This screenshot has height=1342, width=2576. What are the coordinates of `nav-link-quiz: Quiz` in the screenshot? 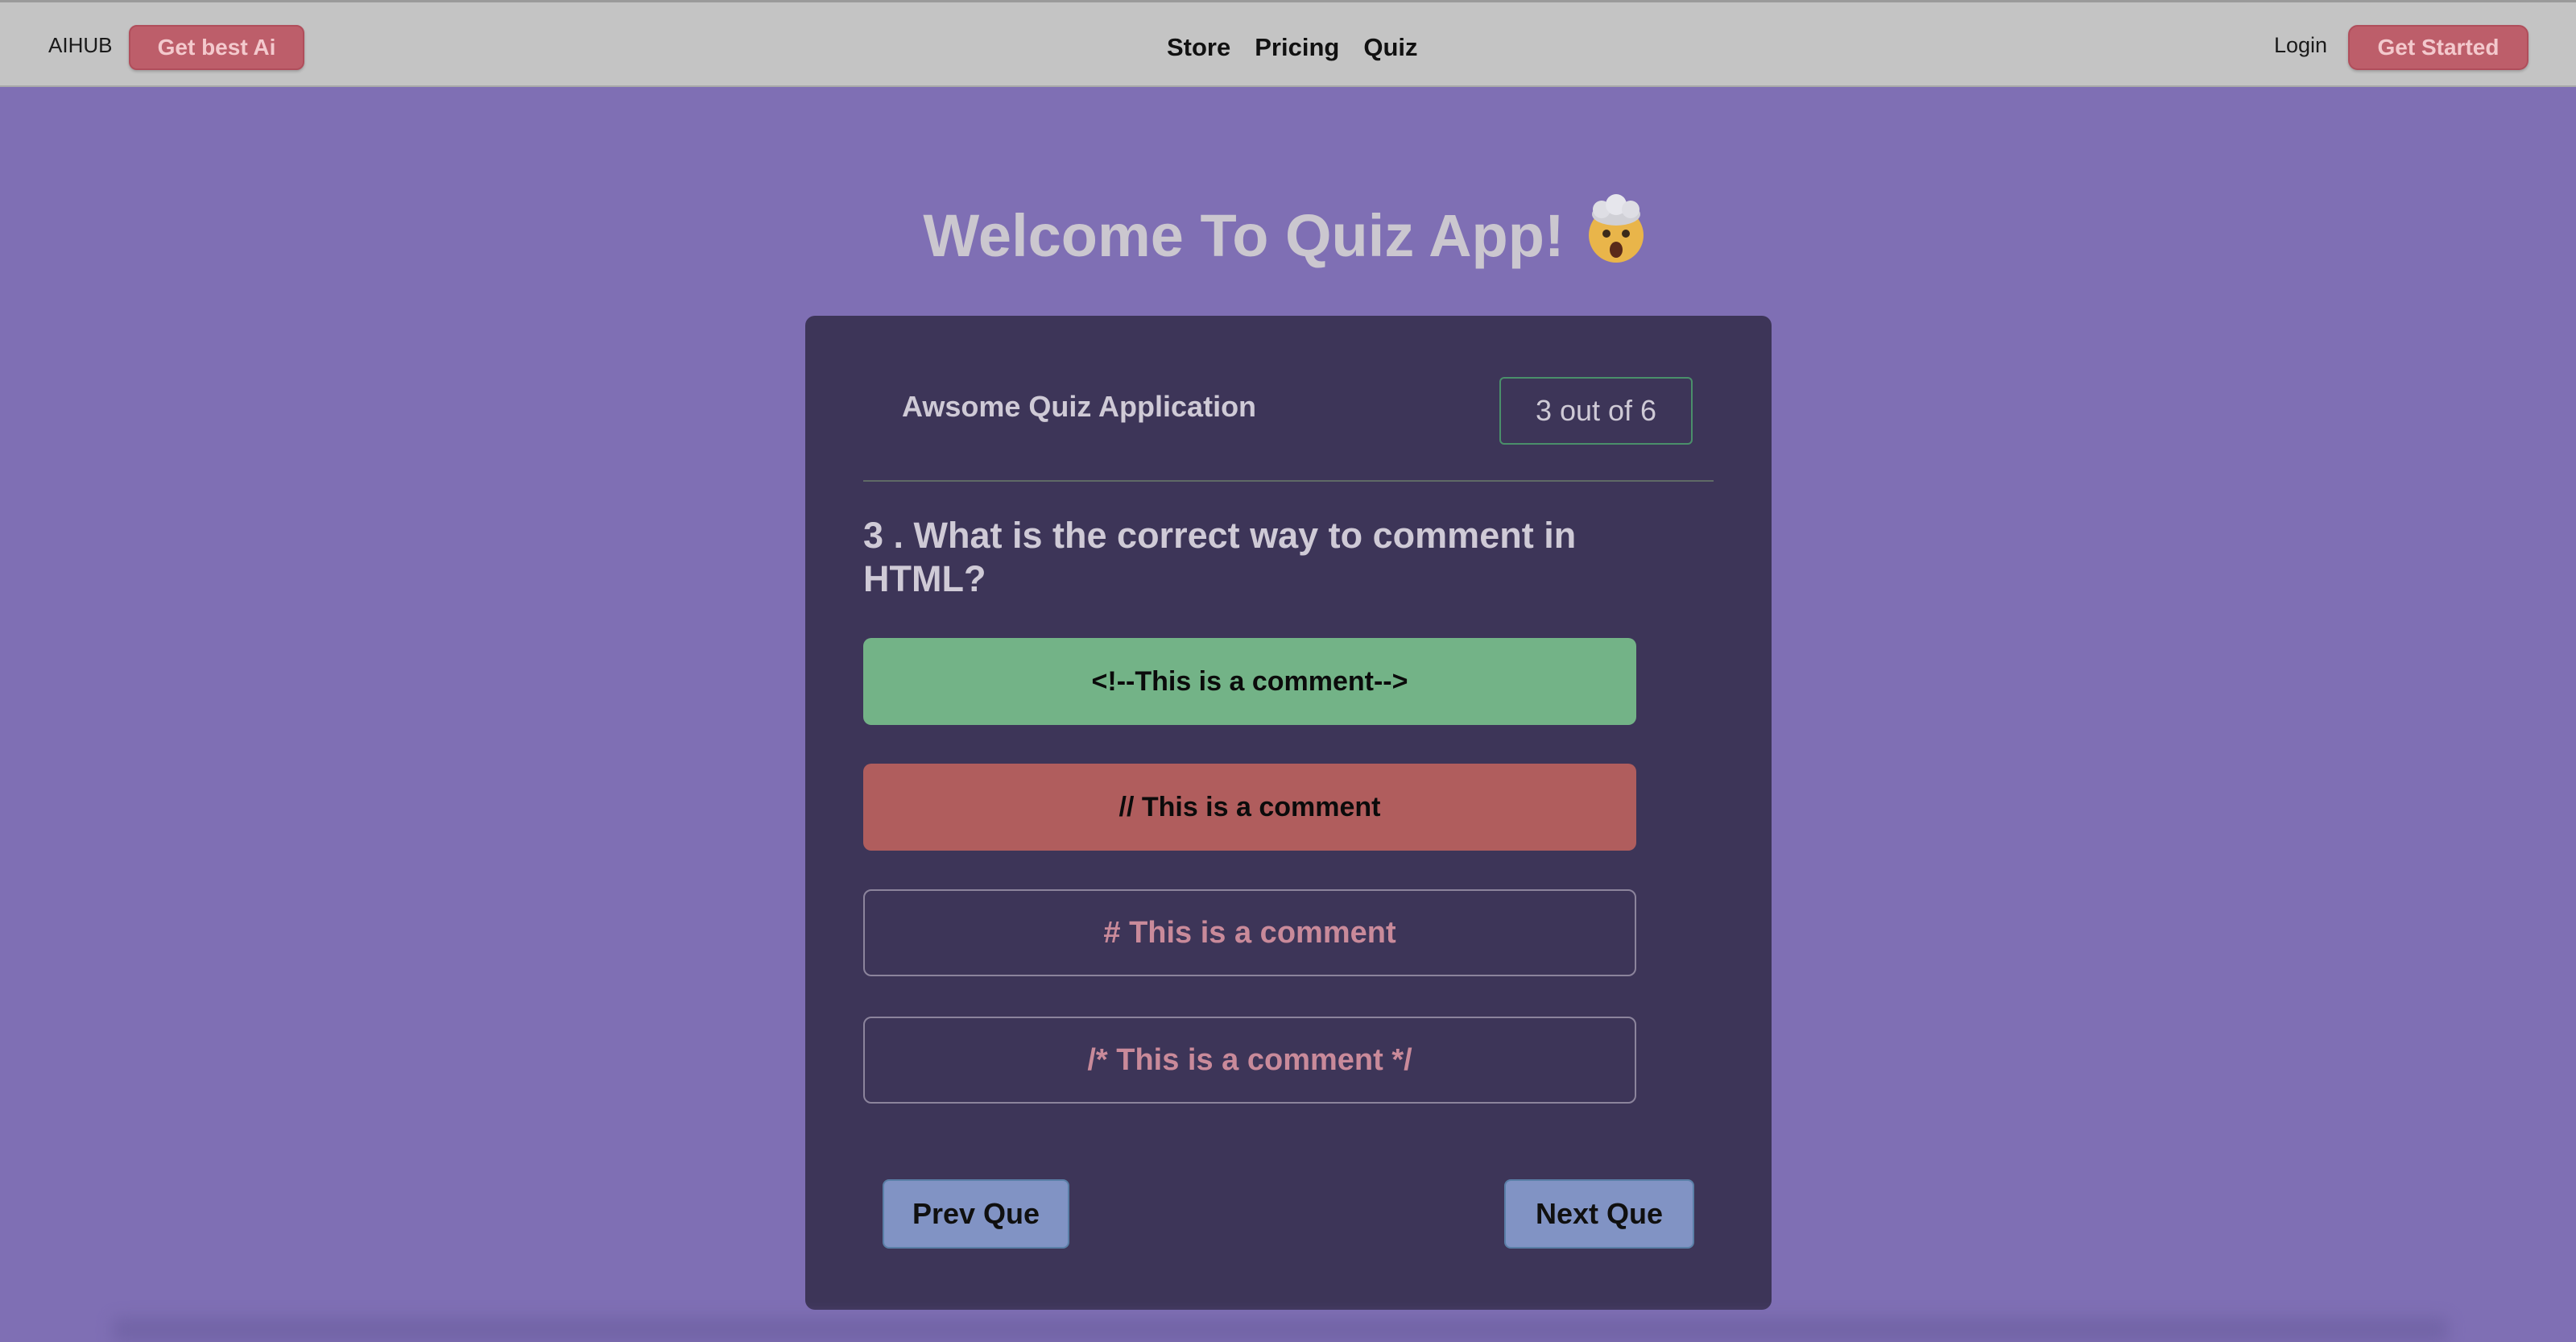 It's located at (1390, 47).